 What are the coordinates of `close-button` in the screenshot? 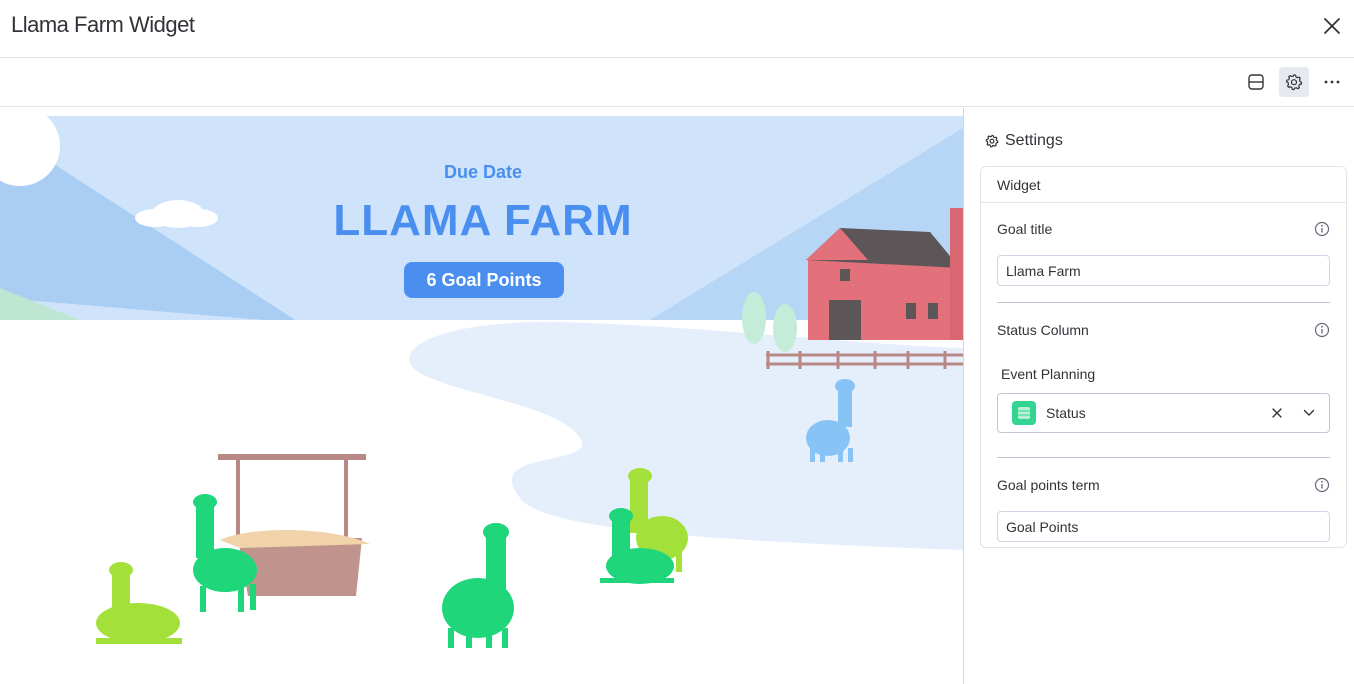 It's located at (1332, 26).